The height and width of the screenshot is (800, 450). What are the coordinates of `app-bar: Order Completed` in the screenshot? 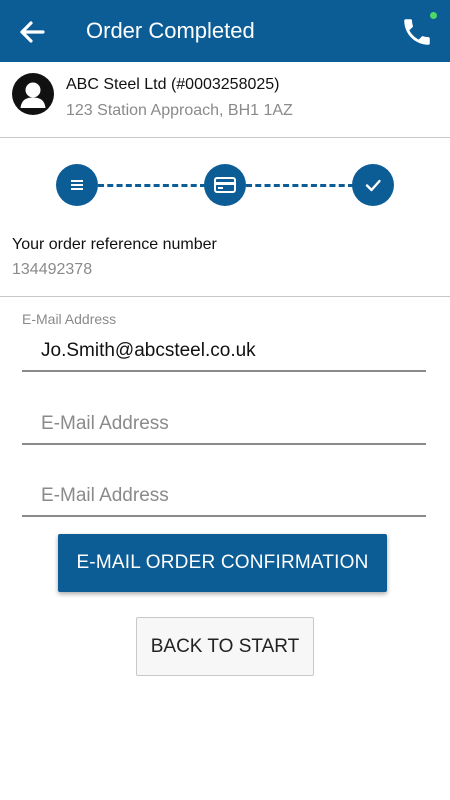 It's located at (225, 31).